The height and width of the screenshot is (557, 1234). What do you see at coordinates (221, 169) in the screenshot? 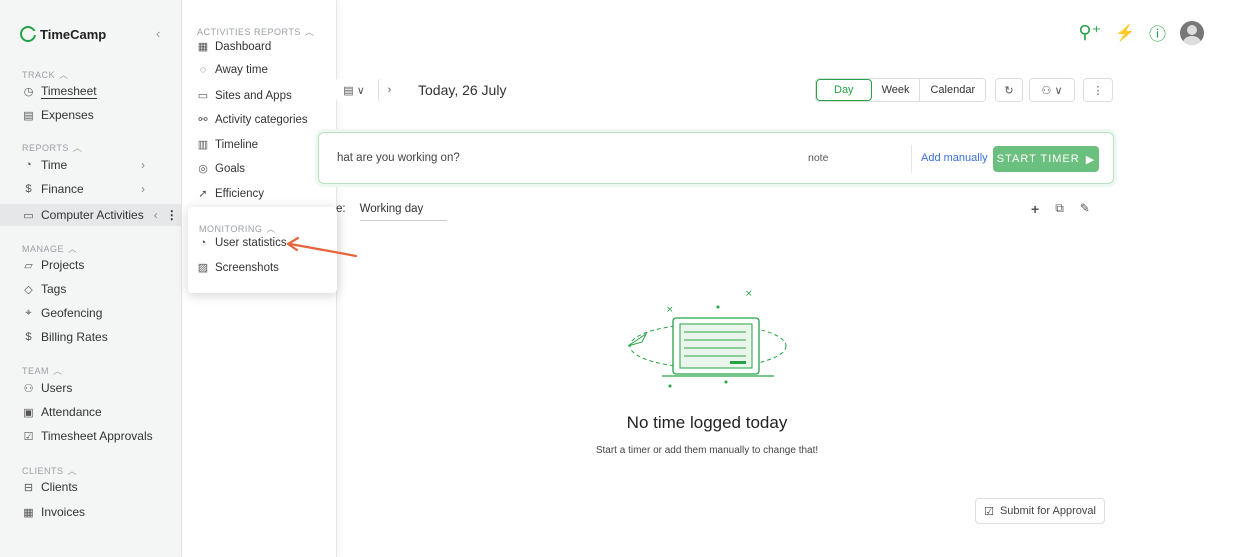
I see `submenu-item-goals: ◎ Goals` at bounding box center [221, 169].